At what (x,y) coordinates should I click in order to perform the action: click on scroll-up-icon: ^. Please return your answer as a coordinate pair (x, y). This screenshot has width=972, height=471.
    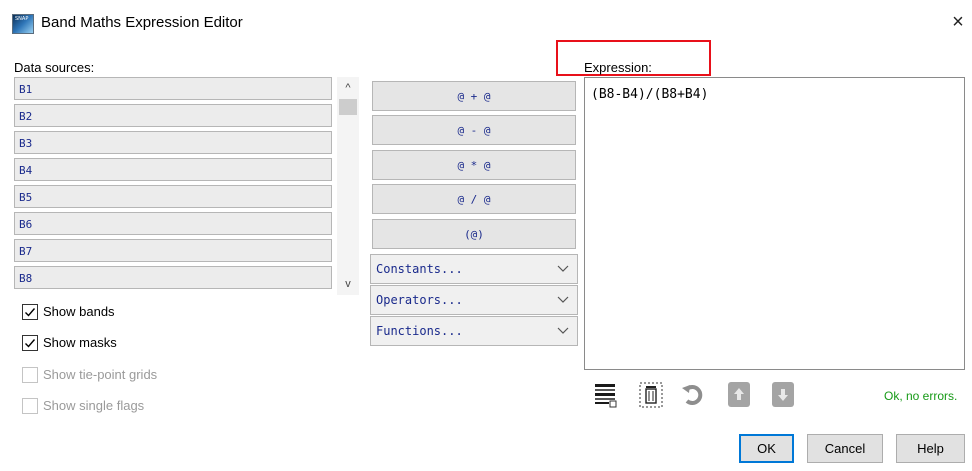
    Looking at the image, I should click on (348, 88).